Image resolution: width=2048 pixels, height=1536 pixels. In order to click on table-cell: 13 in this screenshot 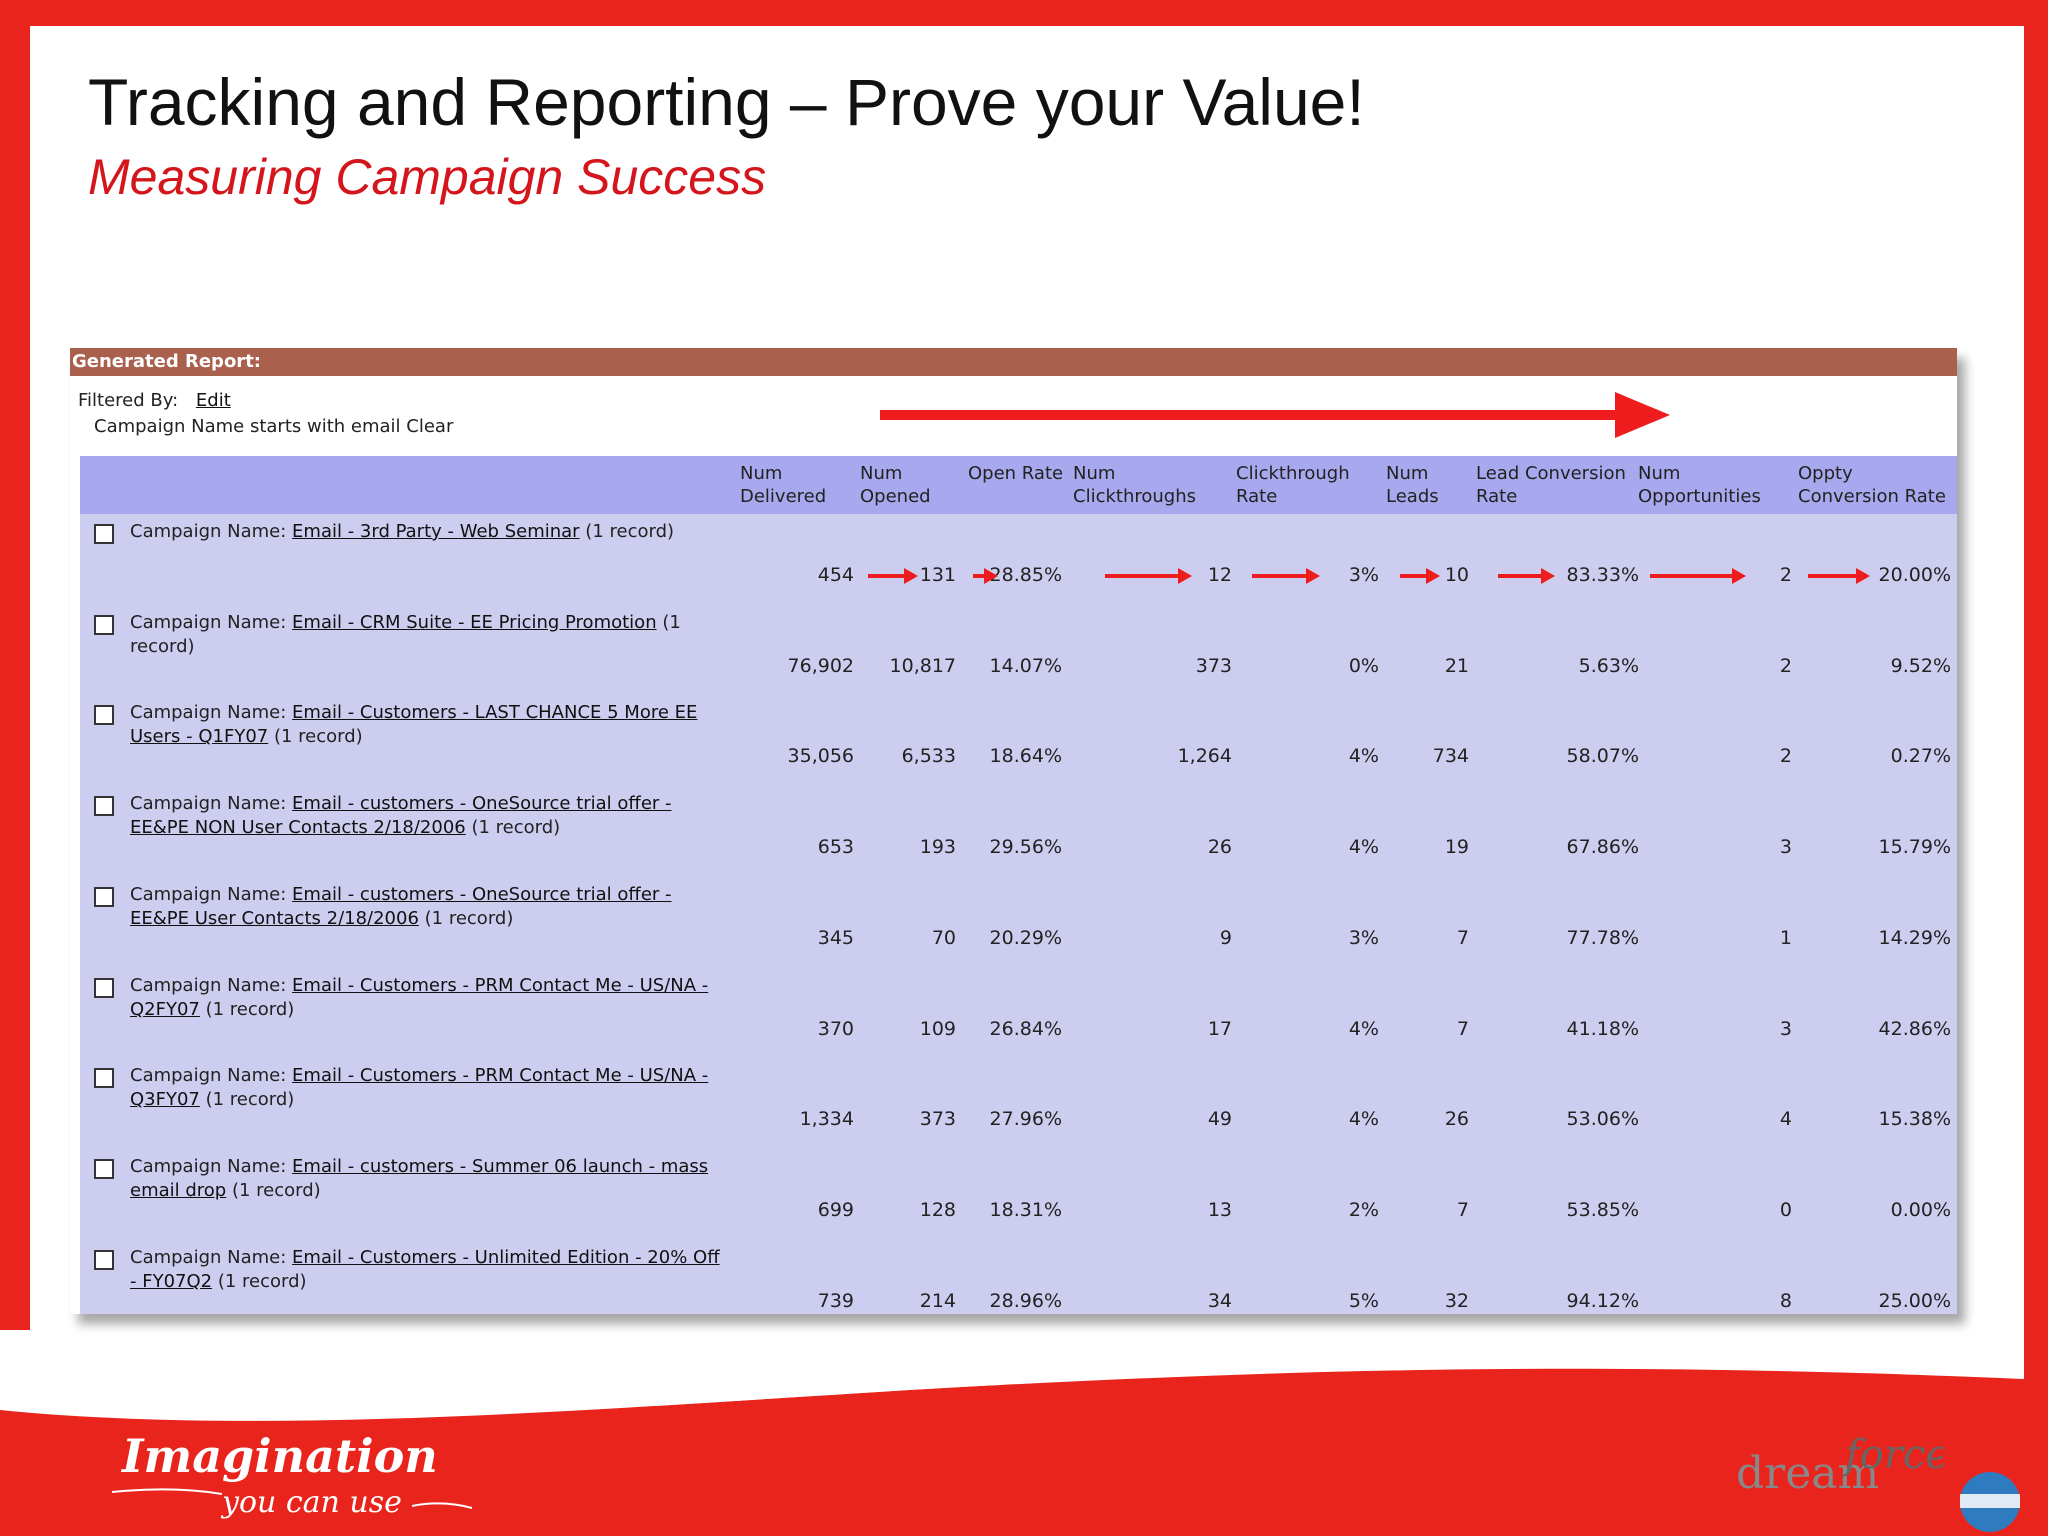, I will do `click(1219, 1209)`.